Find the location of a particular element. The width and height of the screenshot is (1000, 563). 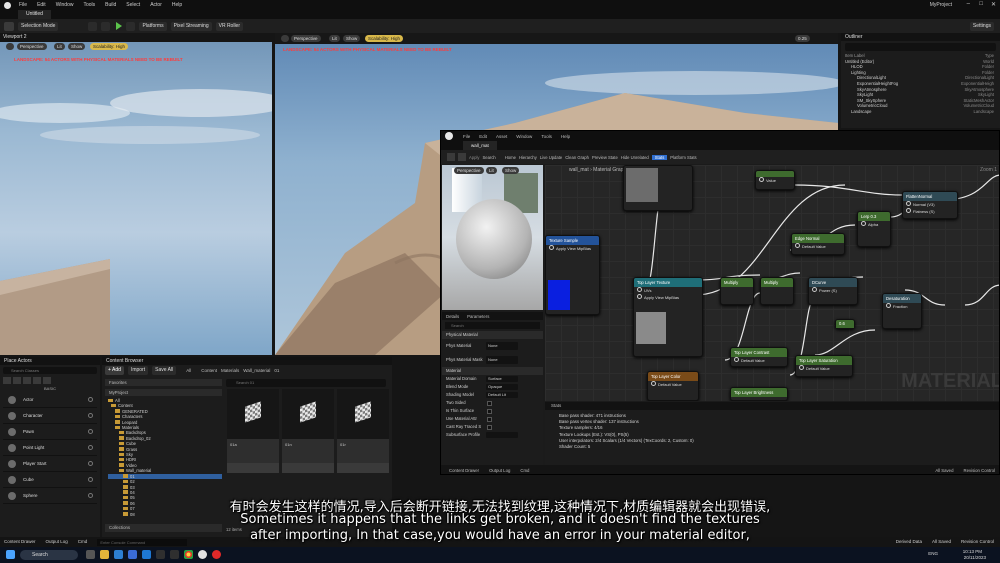

section-physical-material: Physical Material is located at coordinates (492, 335).